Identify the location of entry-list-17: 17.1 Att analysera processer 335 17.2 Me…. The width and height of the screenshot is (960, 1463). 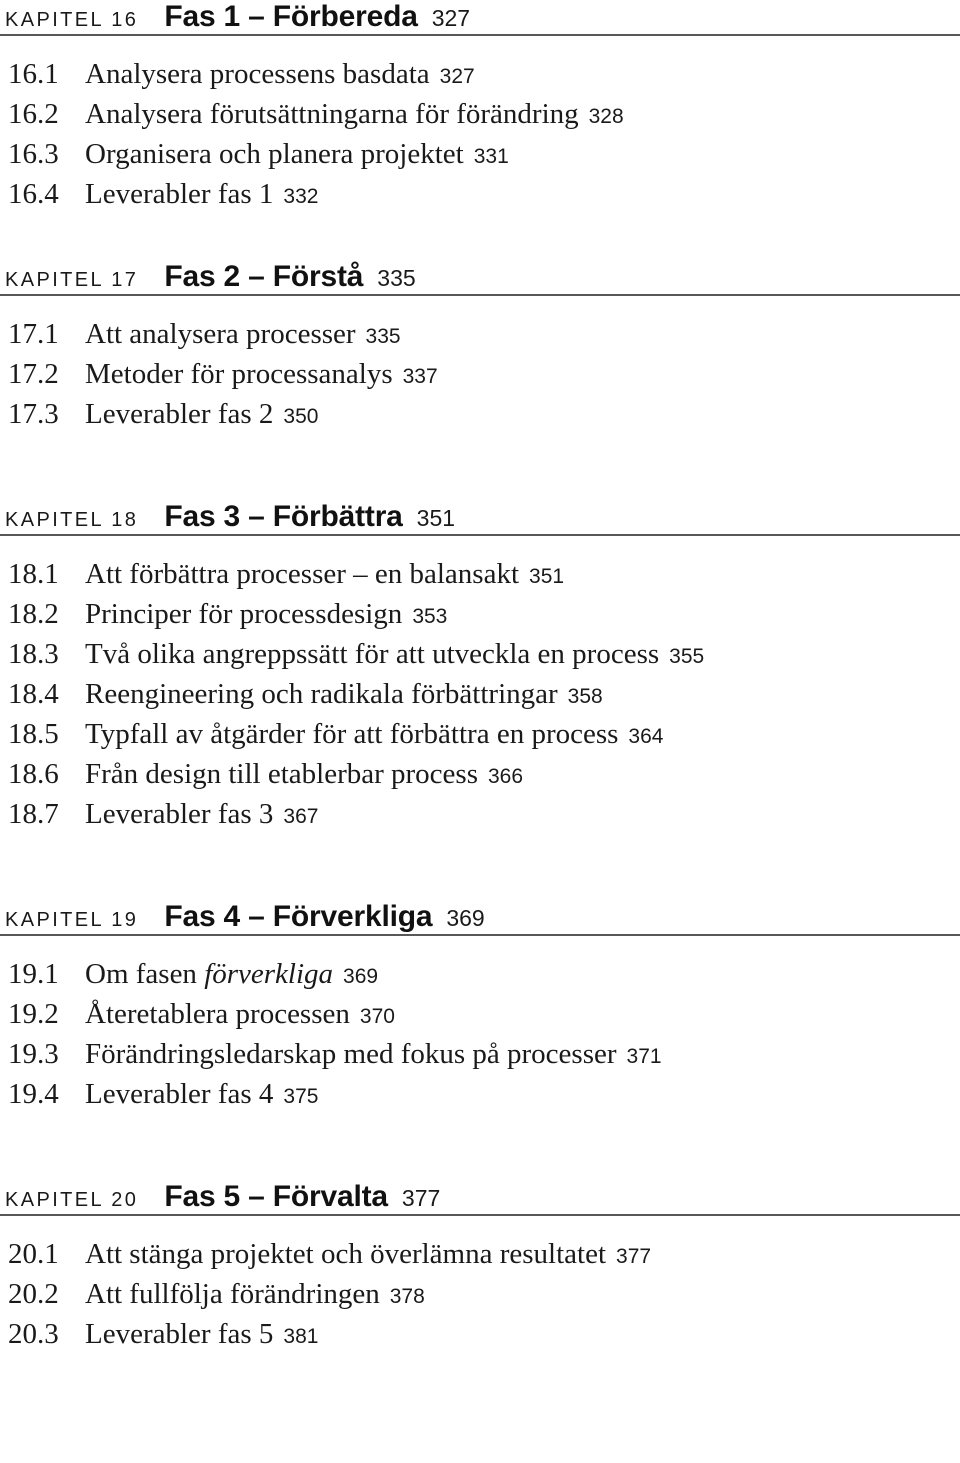
(480, 378).